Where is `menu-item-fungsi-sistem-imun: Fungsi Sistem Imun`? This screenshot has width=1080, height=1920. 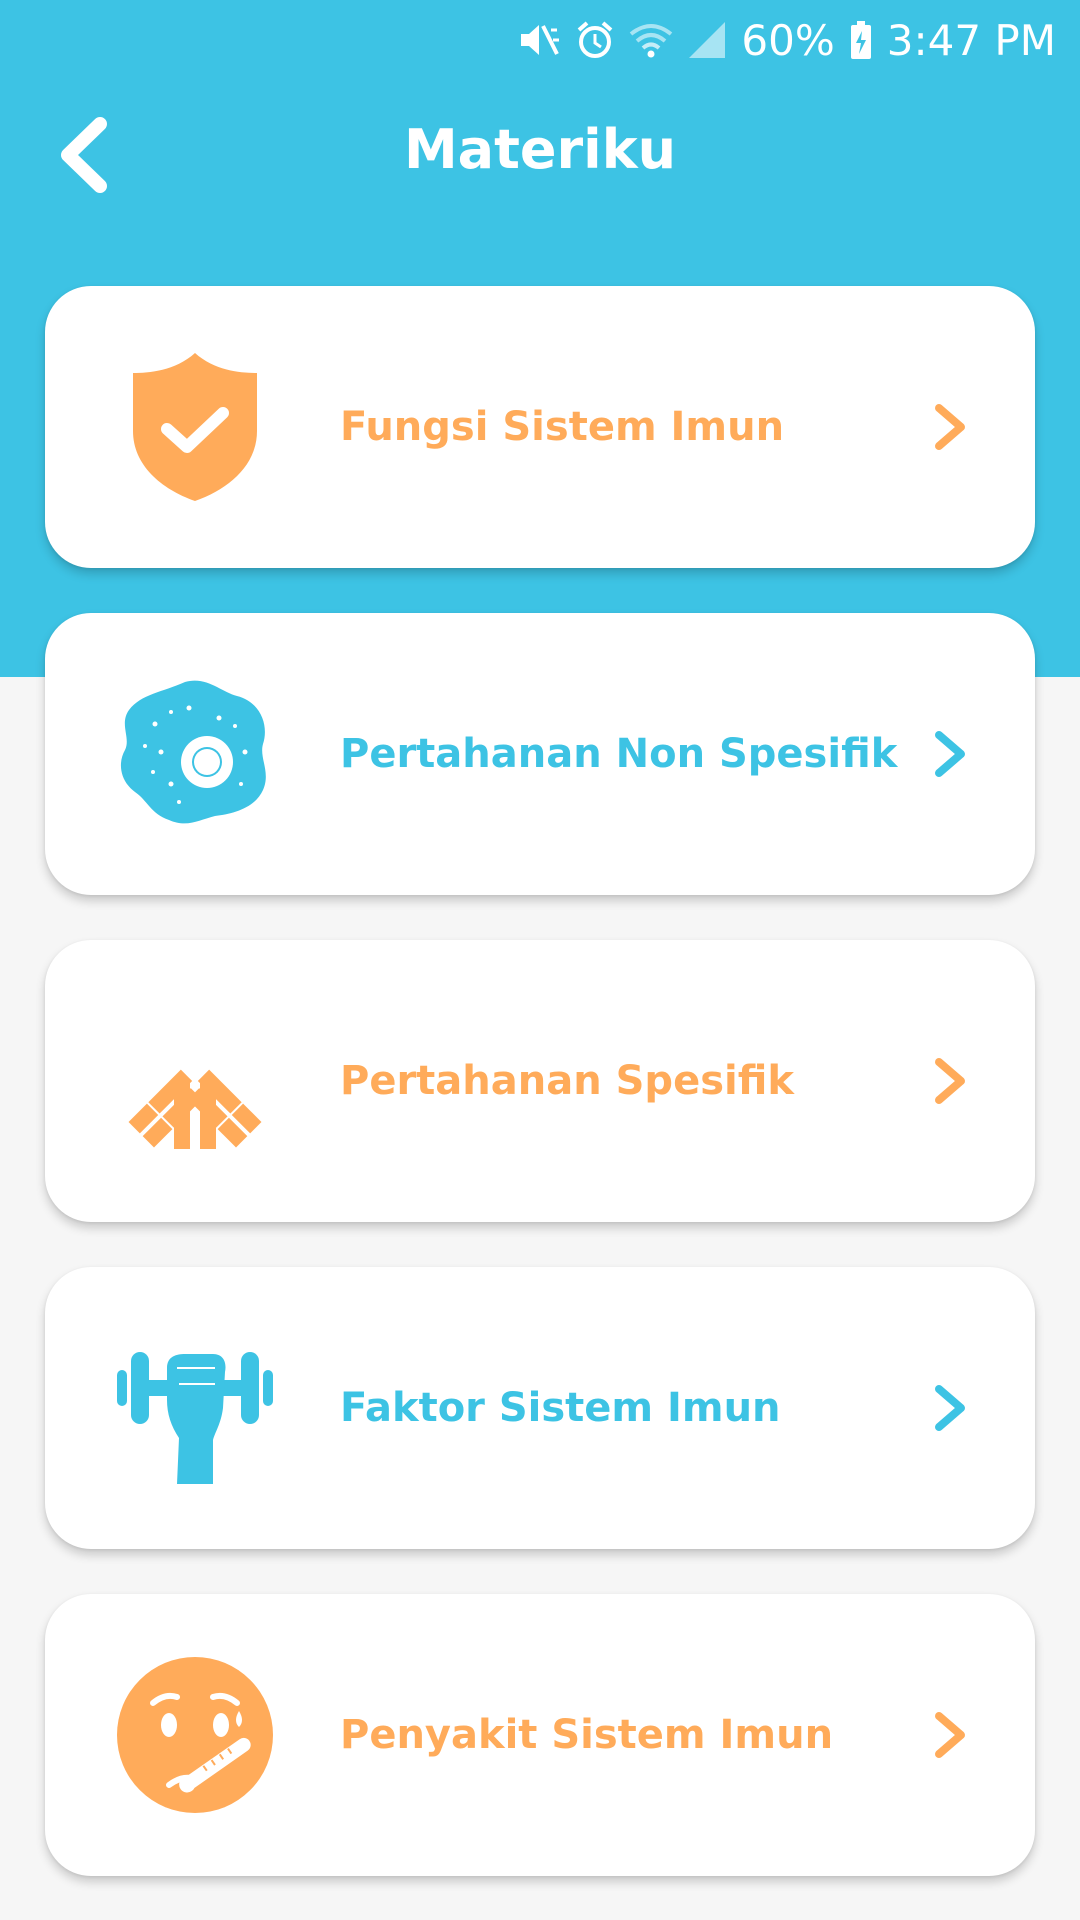
menu-item-fungsi-sistem-imun: Fungsi Sistem Imun is located at coordinates (540, 427).